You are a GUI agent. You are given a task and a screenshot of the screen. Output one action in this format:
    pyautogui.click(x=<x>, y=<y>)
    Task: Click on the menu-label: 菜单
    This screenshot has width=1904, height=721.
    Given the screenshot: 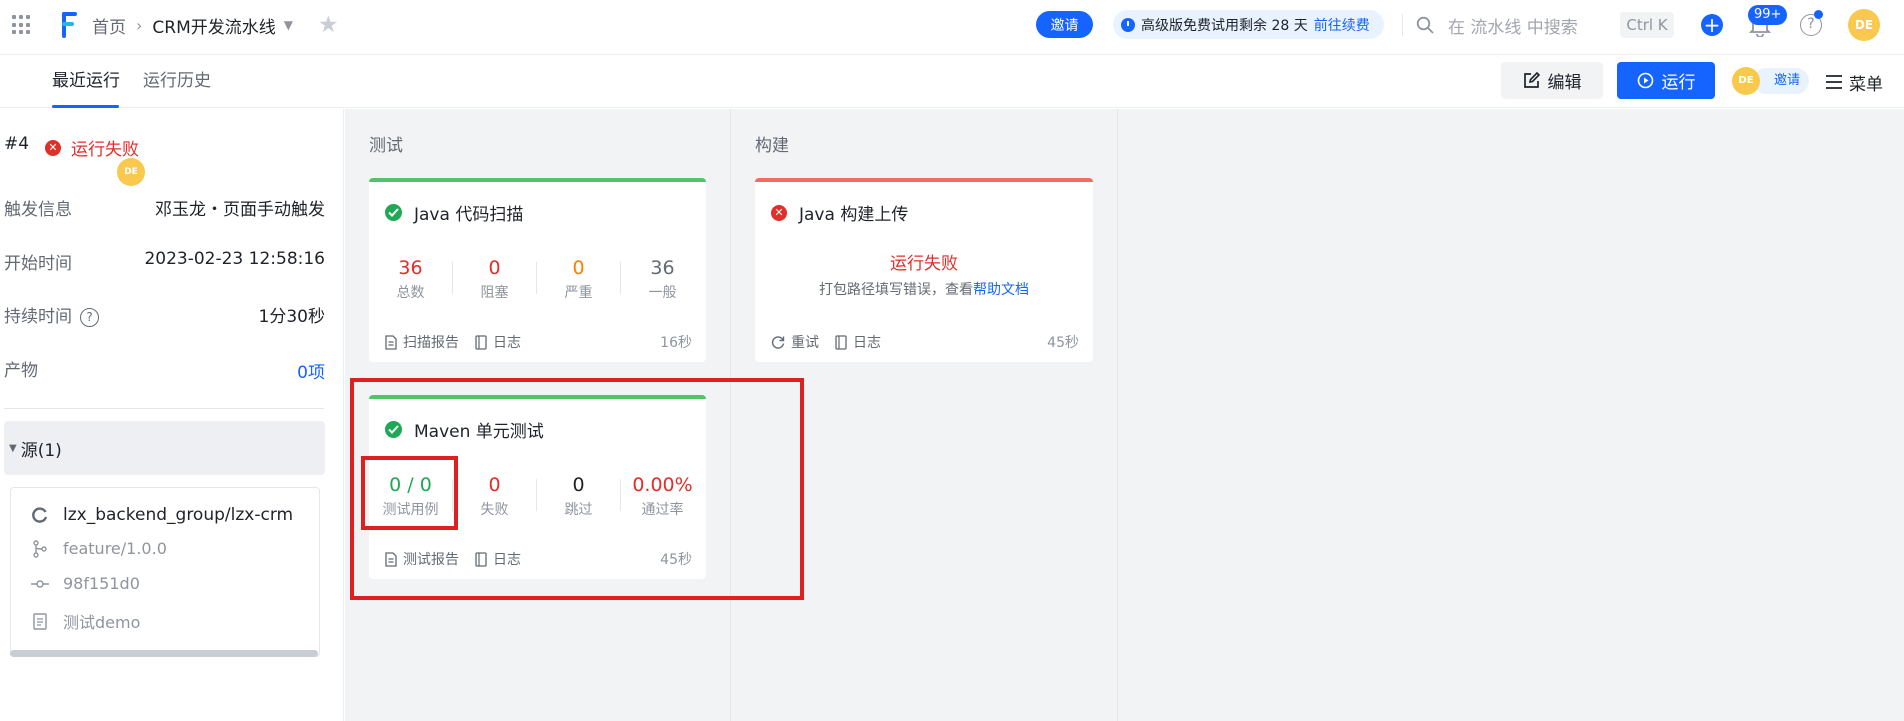 What is the action you would take?
    pyautogui.click(x=1866, y=84)
    